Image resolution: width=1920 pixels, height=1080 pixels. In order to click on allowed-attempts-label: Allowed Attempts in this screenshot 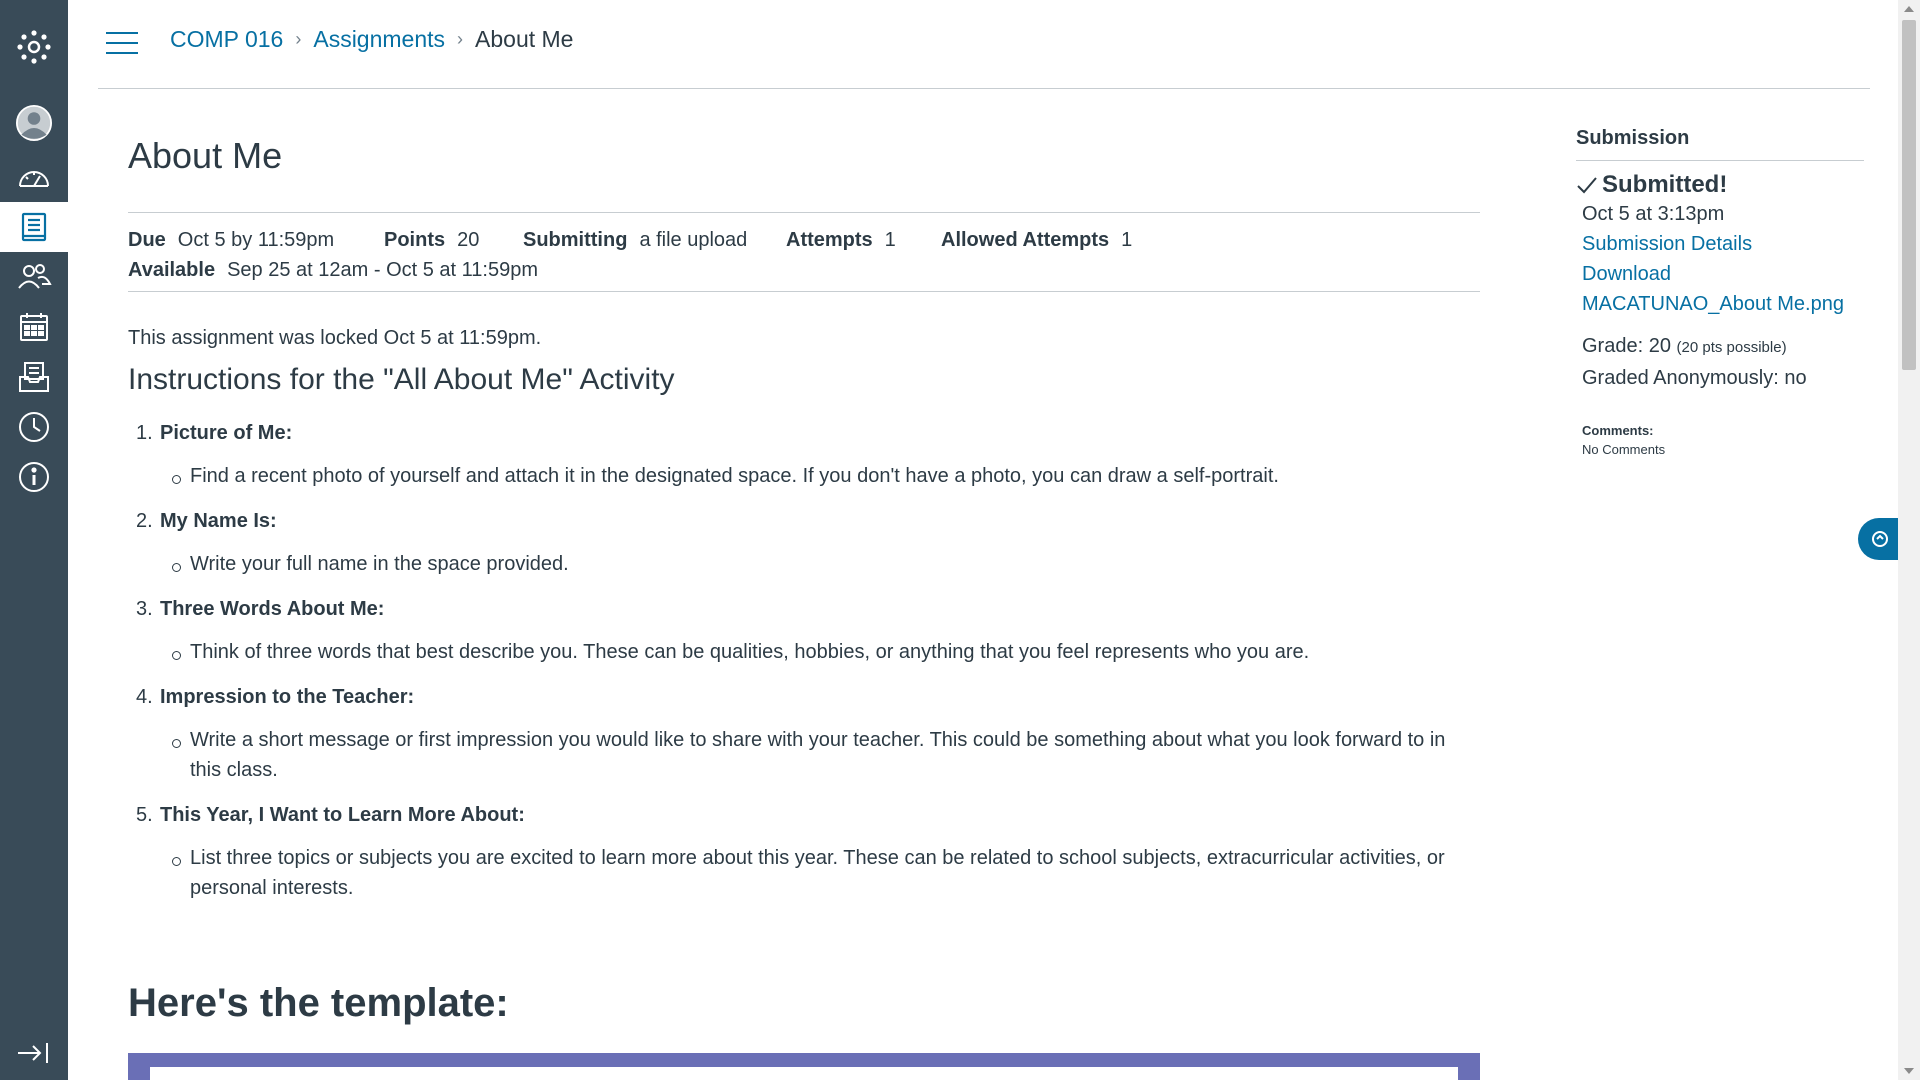, I will do `click(1025, 240)`.